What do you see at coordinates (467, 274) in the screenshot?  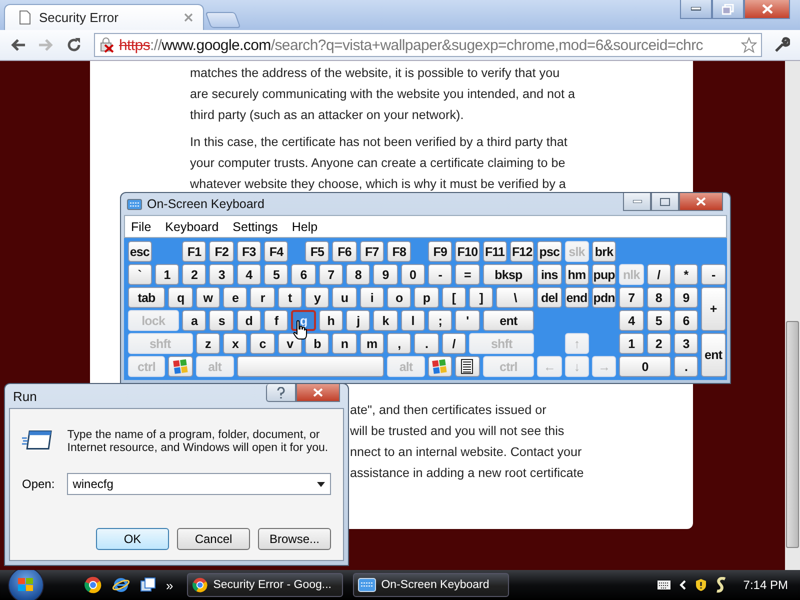 I see `key-button: =` at bounding box center [467, 274].